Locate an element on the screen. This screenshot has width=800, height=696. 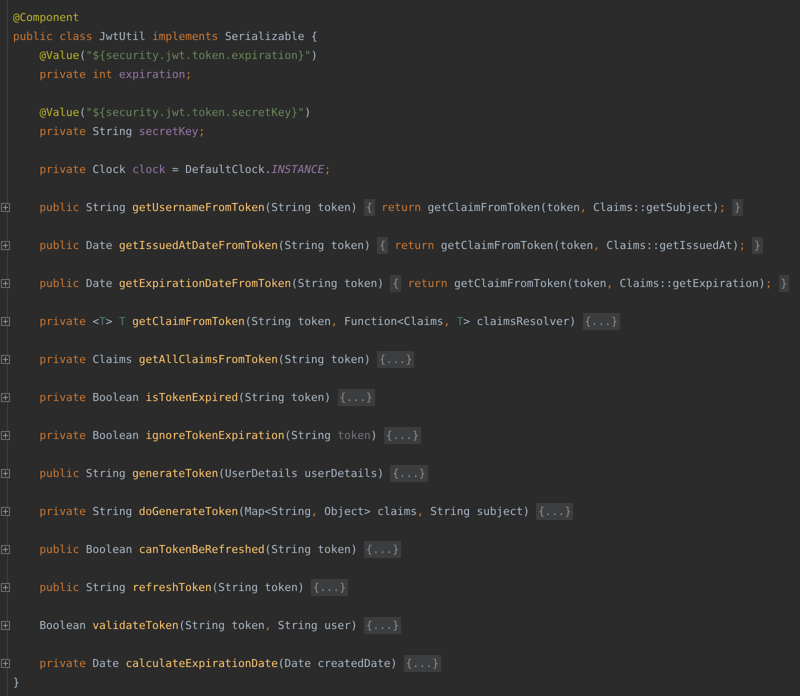
code-text: private Clock clock = DefaultClock.INSTANCE; is located at coordinates (185, 170).